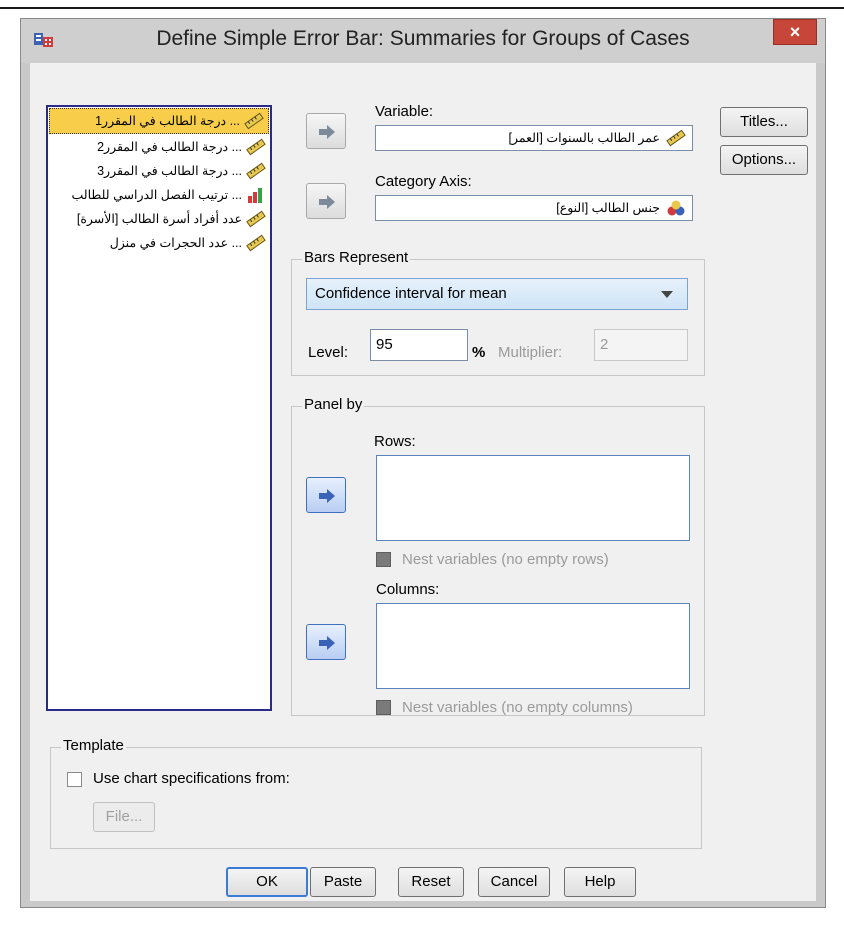  Describe the element at coordinates (333, 404) in the screenshot. I see `panel-by-title: Panel by` at that location.